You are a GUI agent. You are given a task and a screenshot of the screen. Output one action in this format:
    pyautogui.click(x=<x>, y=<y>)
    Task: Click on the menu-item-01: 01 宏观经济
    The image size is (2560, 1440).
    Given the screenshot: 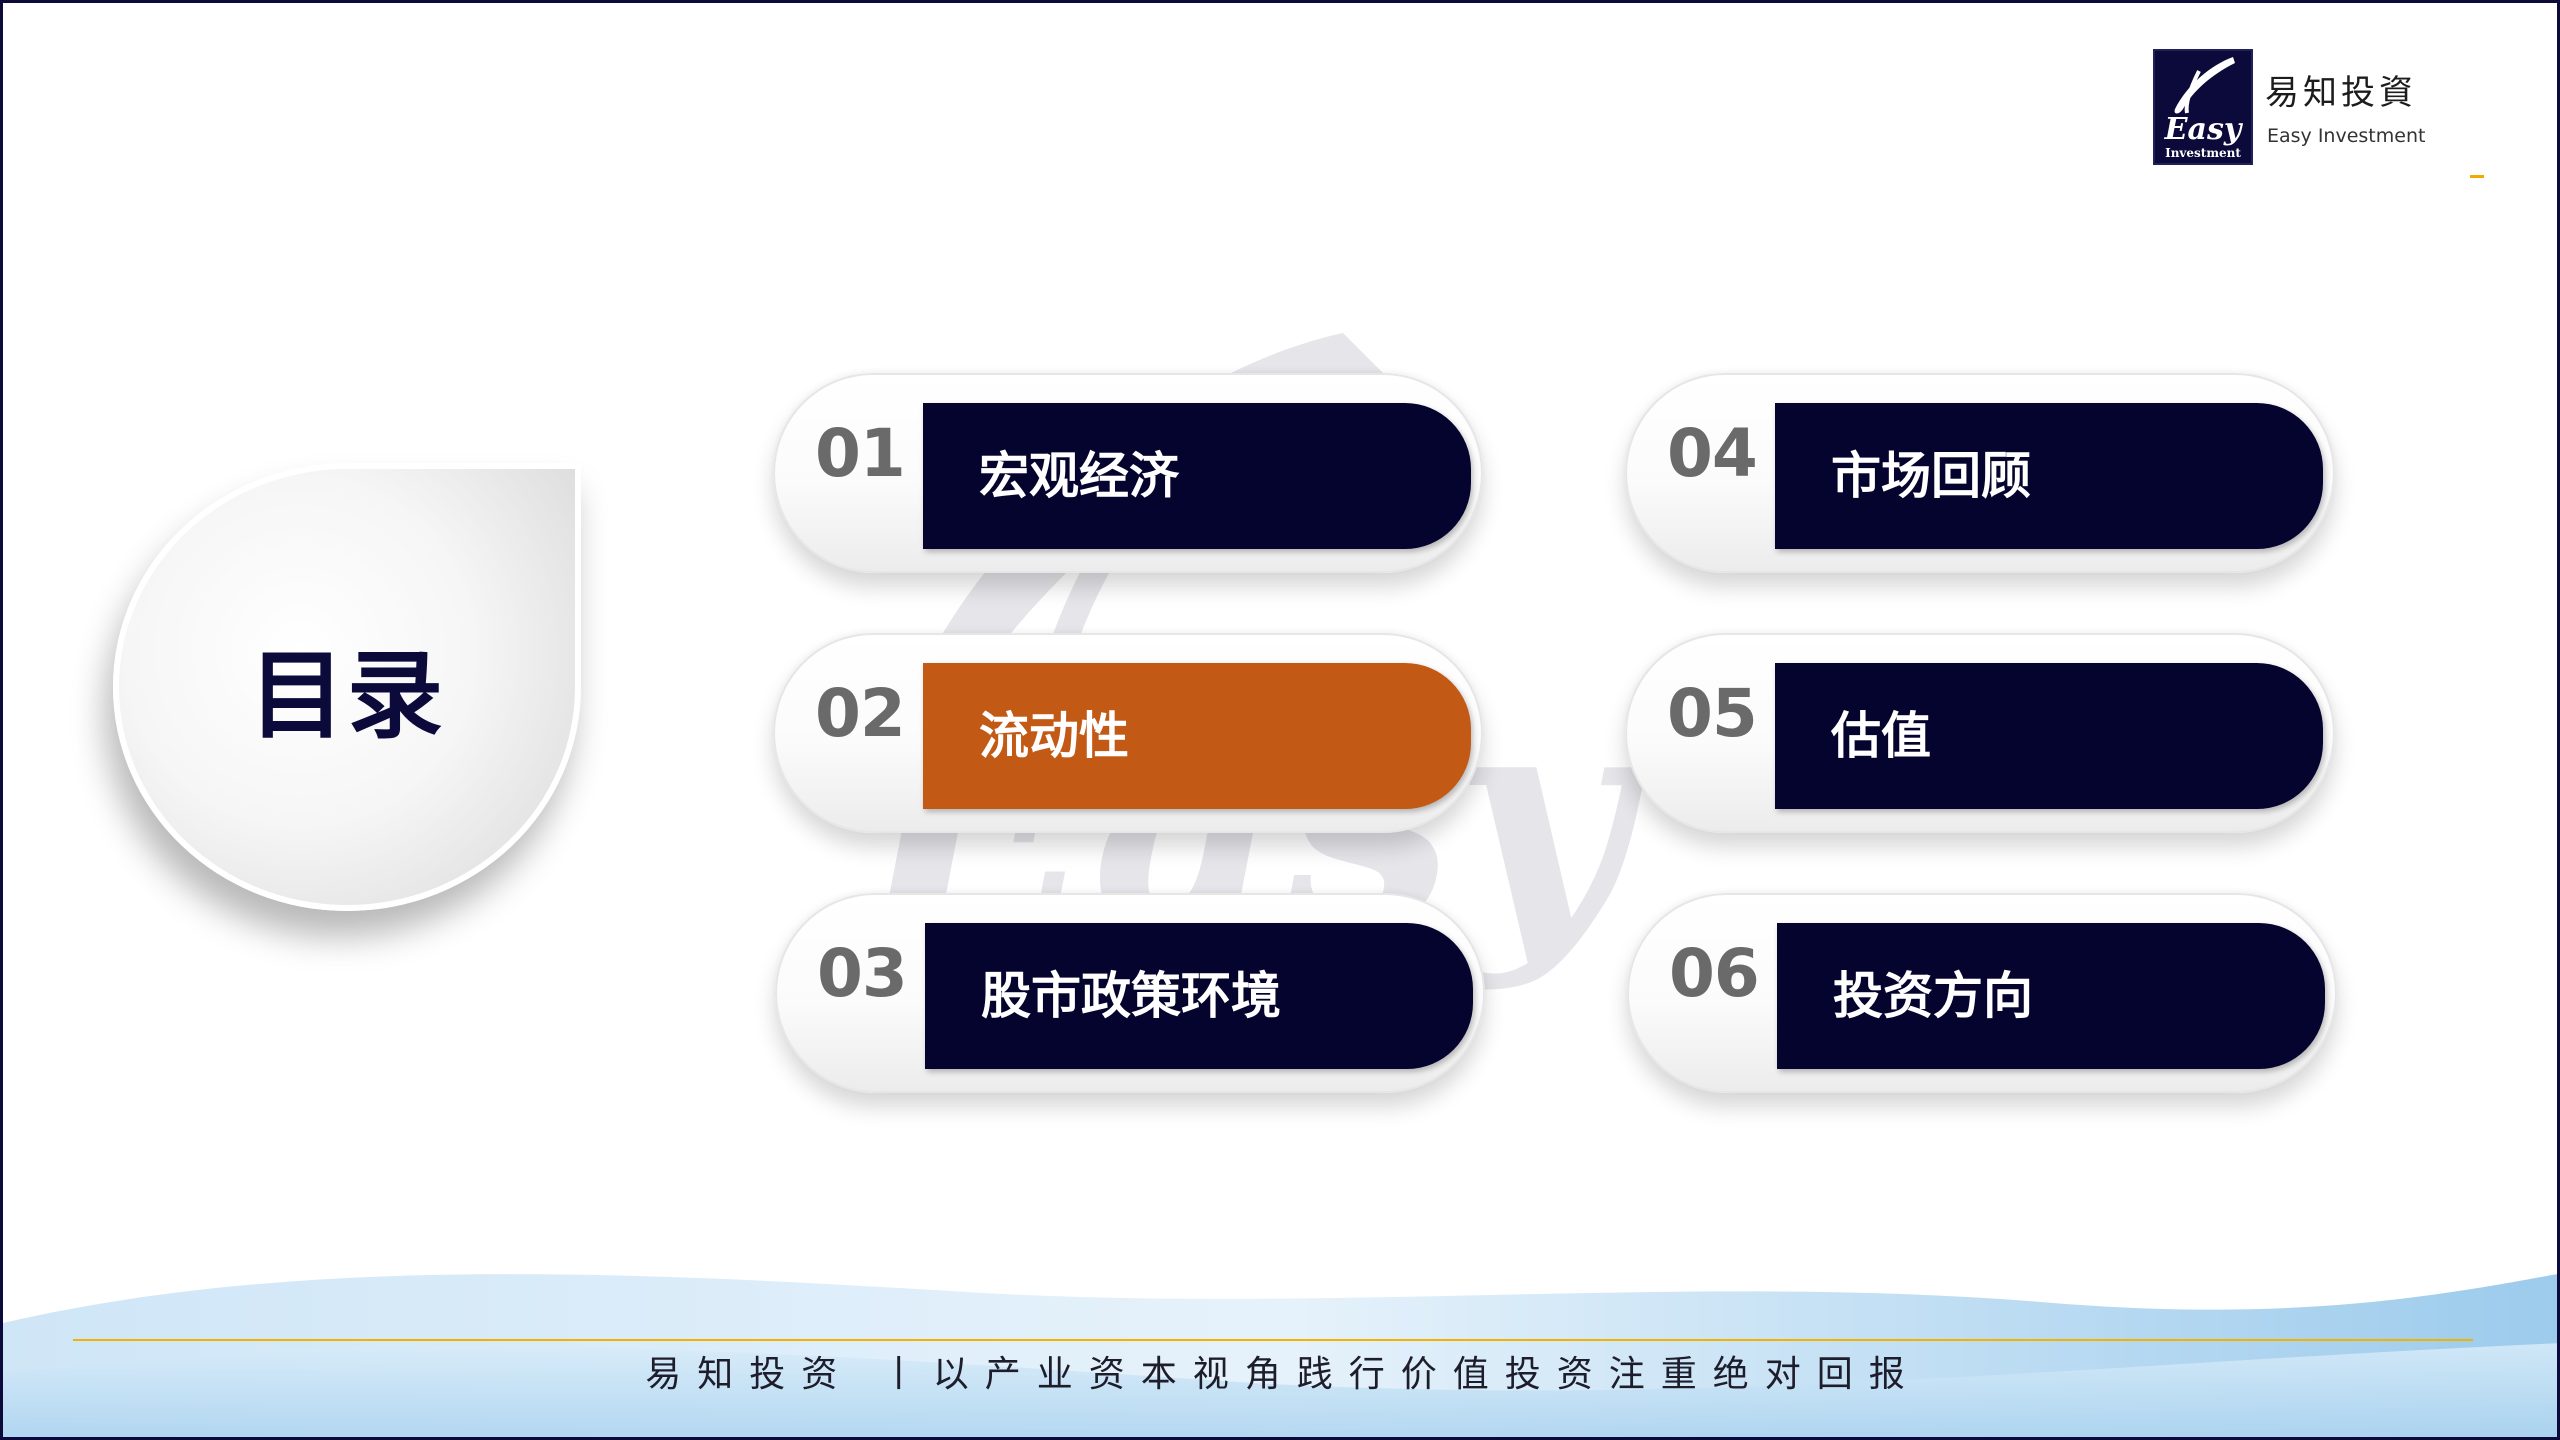 What is the action you would take?
    pyautogui.click(x=1128, y=473)
    